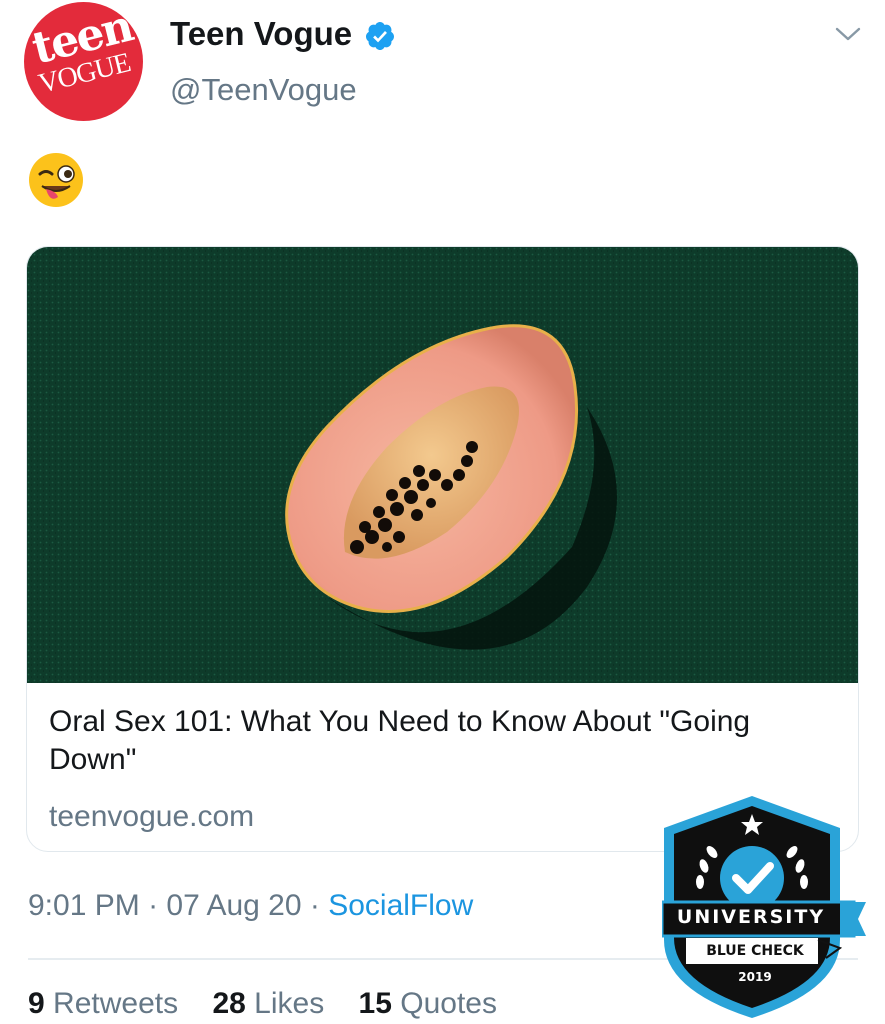  What do you see at coordinates (229, 1003) in the screenshot?
I see `likes-count: 28` at bounding box center [229, 1003].